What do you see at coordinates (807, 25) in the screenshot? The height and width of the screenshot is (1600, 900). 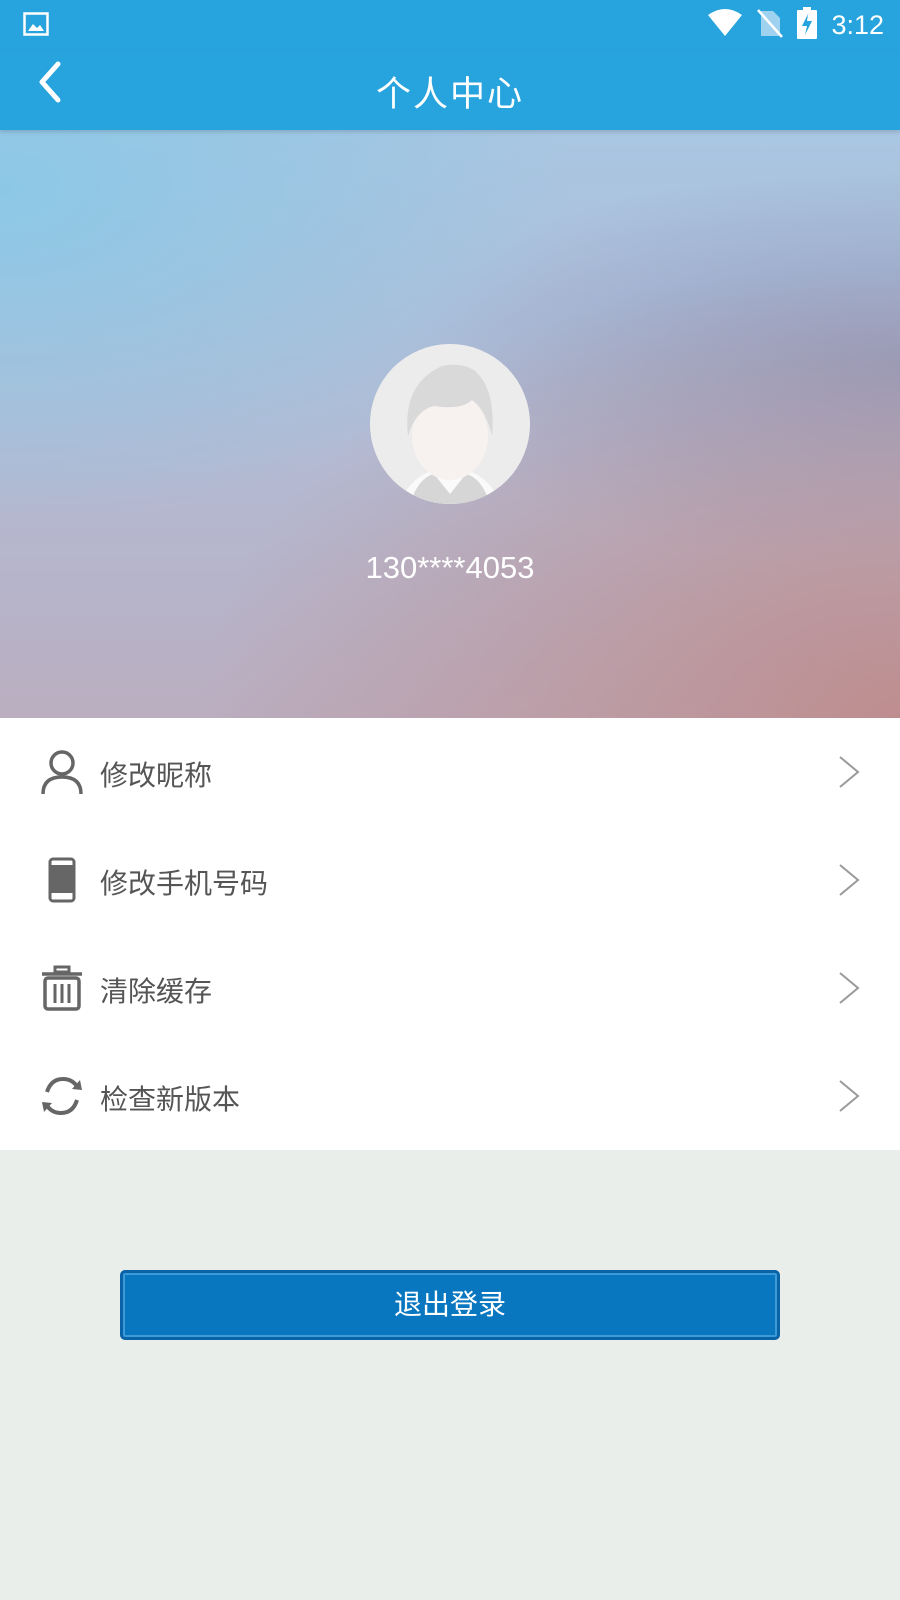 I see `battery-charging-icon` at bounding box center [807, 25].